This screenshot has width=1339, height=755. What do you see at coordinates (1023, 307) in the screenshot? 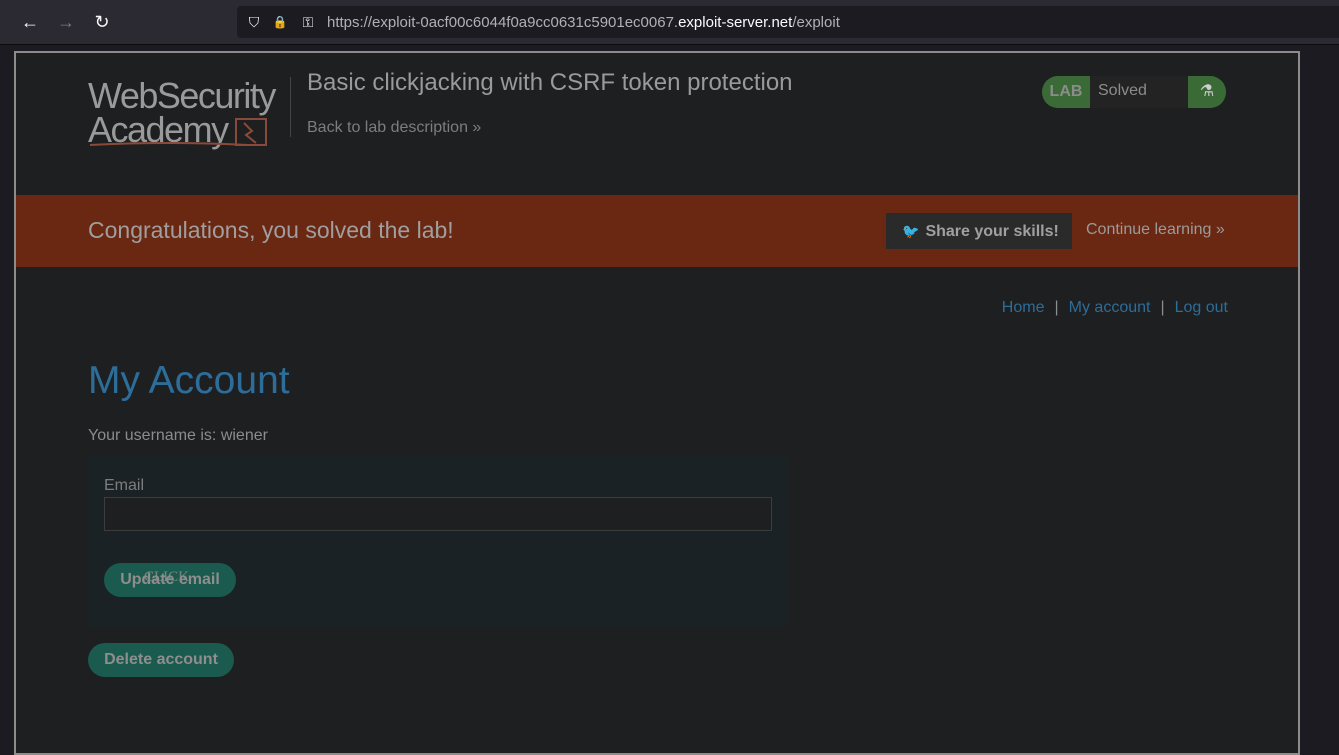
I see `nav-home: Home` at bounding box center [1023, 307].